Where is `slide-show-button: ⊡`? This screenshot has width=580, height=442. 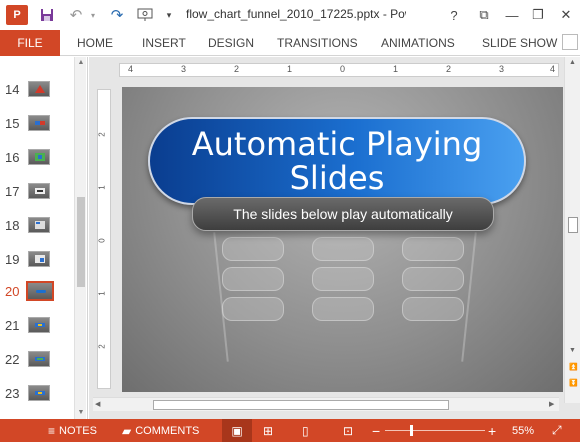 slide-show-button: ⊡ is located at coordinates (350, 430).